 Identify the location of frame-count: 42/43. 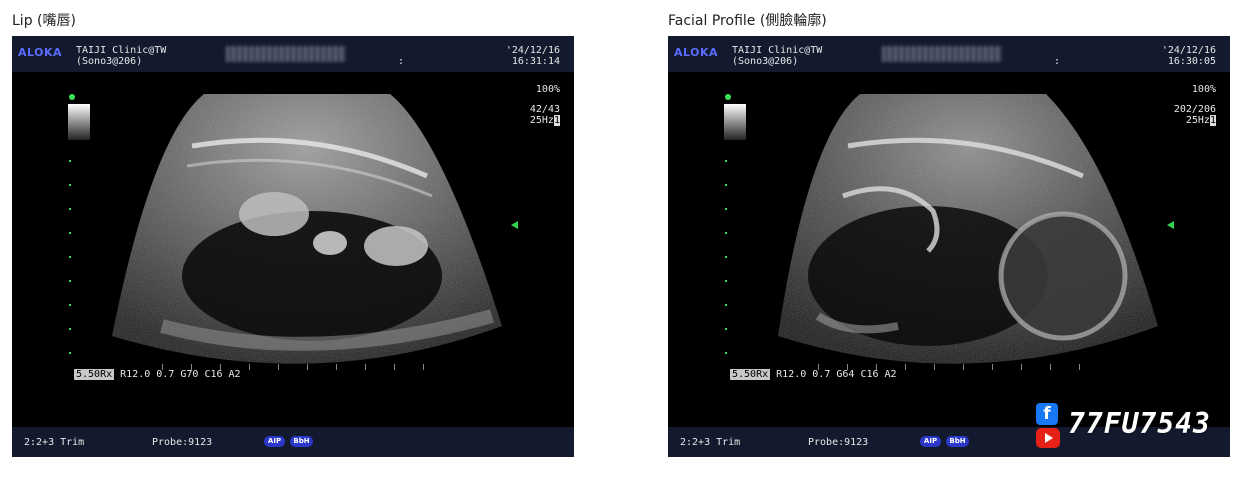
(544, 109).